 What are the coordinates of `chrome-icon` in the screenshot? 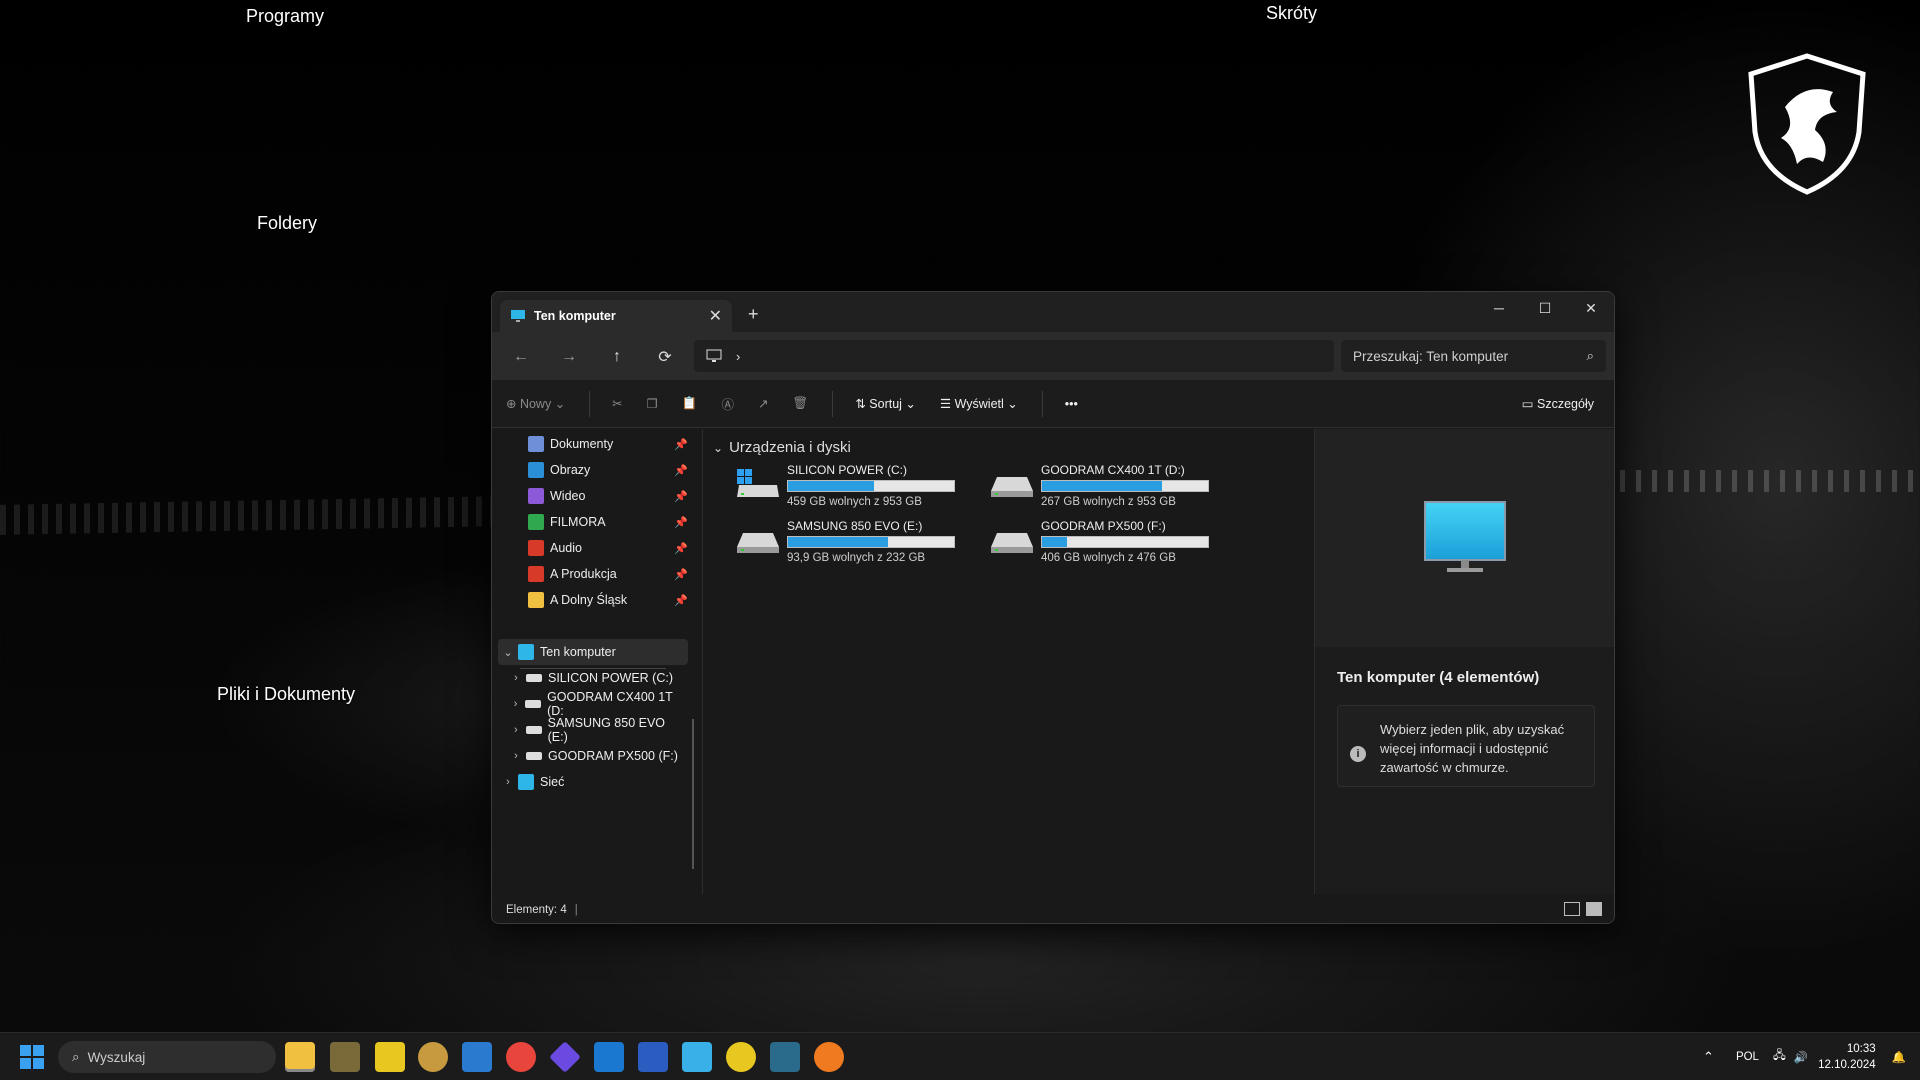 It's located at (521, 1057).